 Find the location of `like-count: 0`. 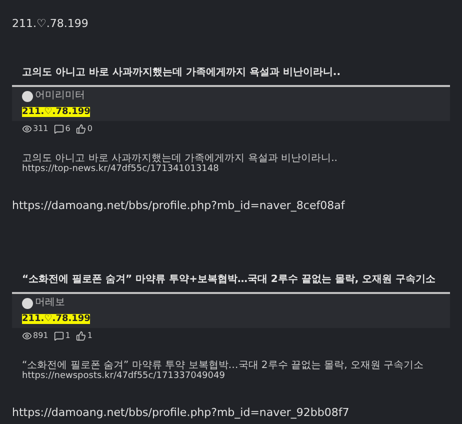

like-count: 0 is located at coordinates (89, 129).